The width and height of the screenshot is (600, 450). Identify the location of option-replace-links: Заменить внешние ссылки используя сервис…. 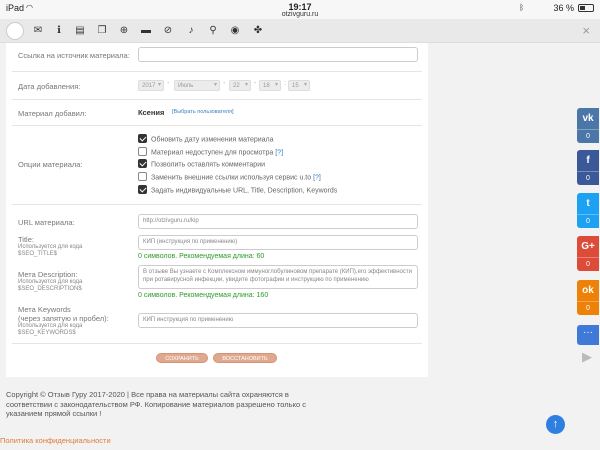
(229, 177).